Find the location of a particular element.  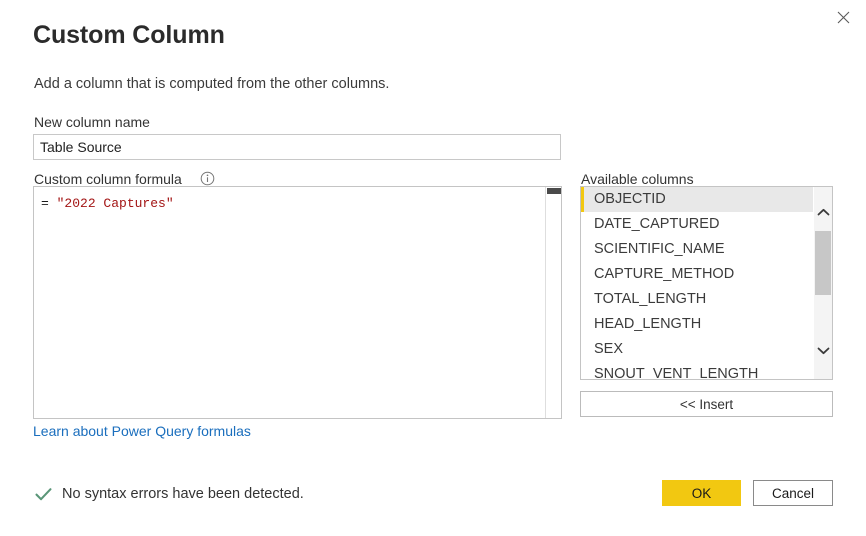

available-column-label: CAPTURE_METHOD is located at coordinates (664, 274).